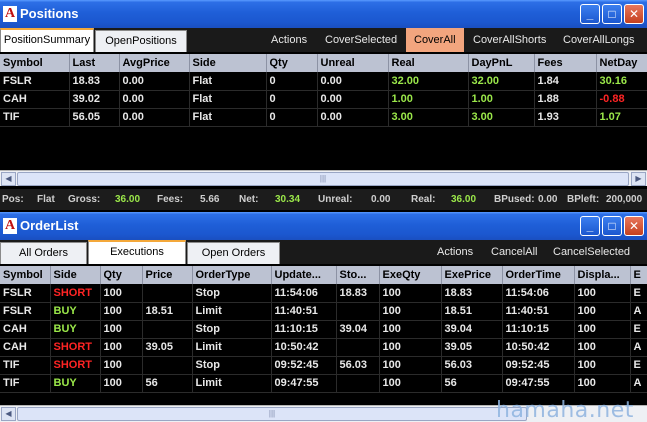  Describe the element at coordinates (167, 347) in the screenshot. I see `table-cell: 39.05` at that location.